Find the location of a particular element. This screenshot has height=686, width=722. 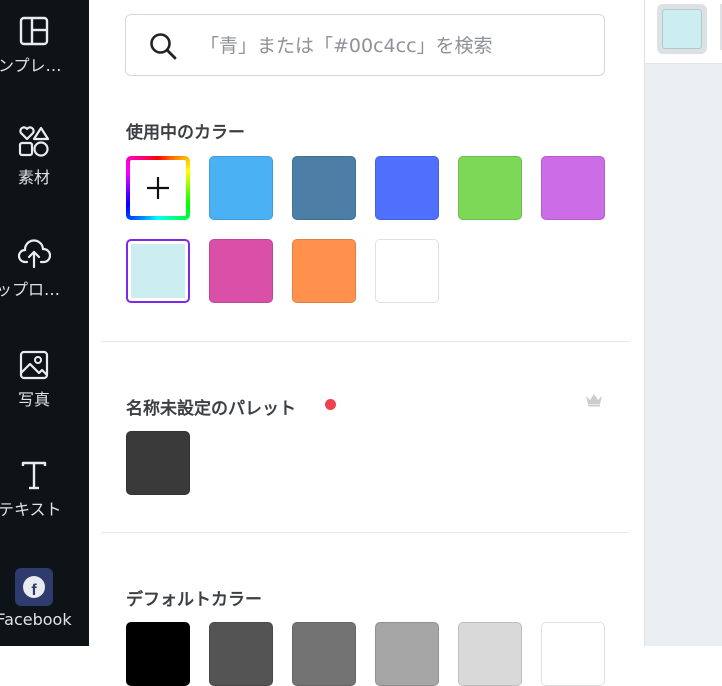

color-search-box is located at coordinates (365, 45).